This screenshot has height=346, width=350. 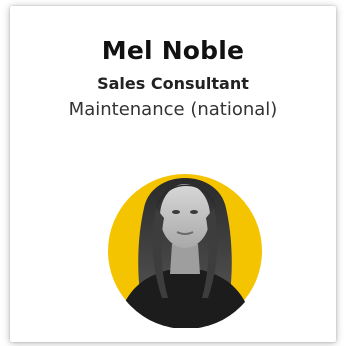 What do you see at coordinates (173, 109) in the screenshot?
I see `profile-department: Maintenance (national)` at bounding box center [173, 109].